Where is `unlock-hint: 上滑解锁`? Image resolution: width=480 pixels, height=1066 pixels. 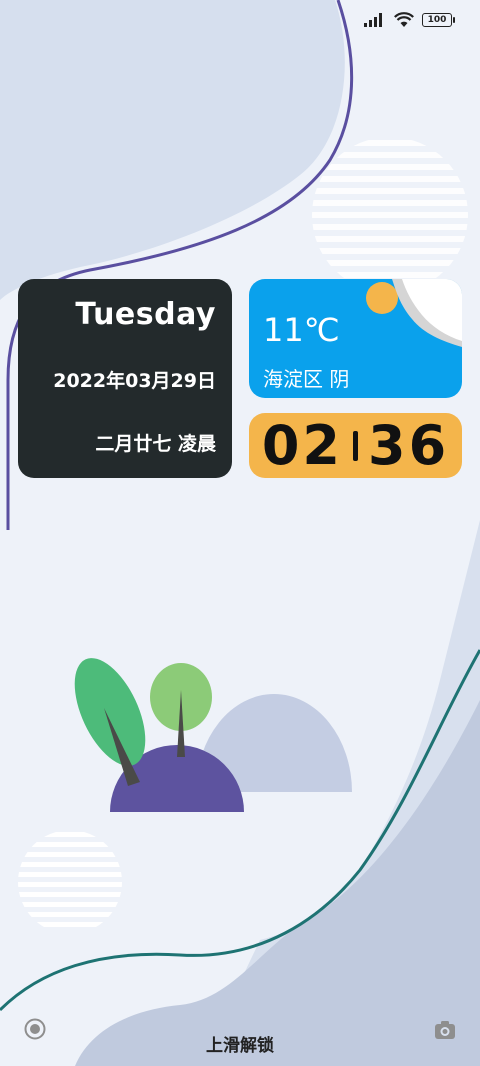 unlock-hint: 上滑解锁 is located at coordinates (240, 1043).